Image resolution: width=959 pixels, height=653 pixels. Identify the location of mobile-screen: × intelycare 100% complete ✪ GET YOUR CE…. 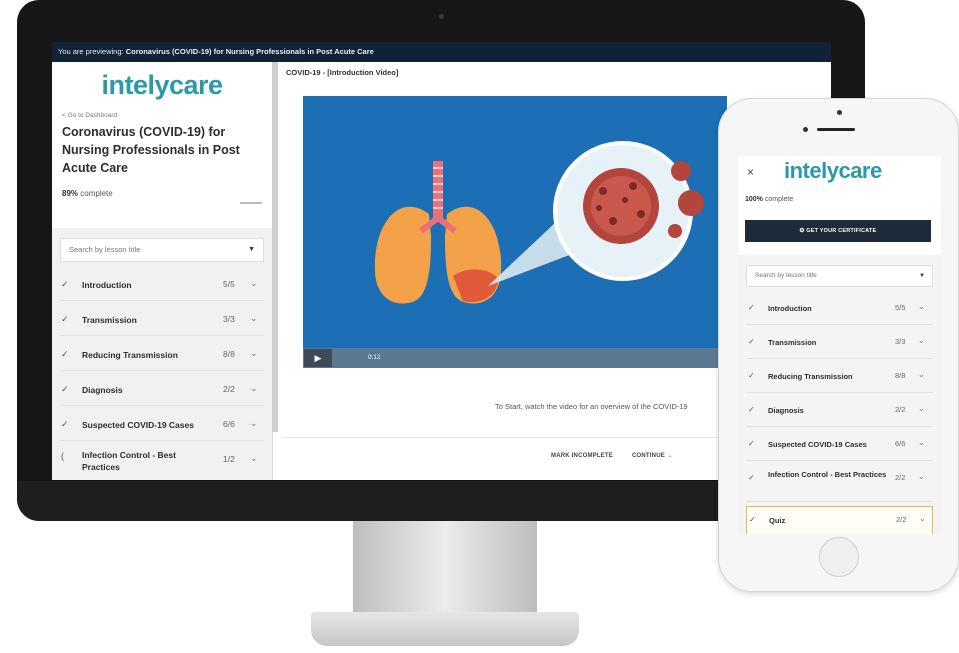
(839, 345).